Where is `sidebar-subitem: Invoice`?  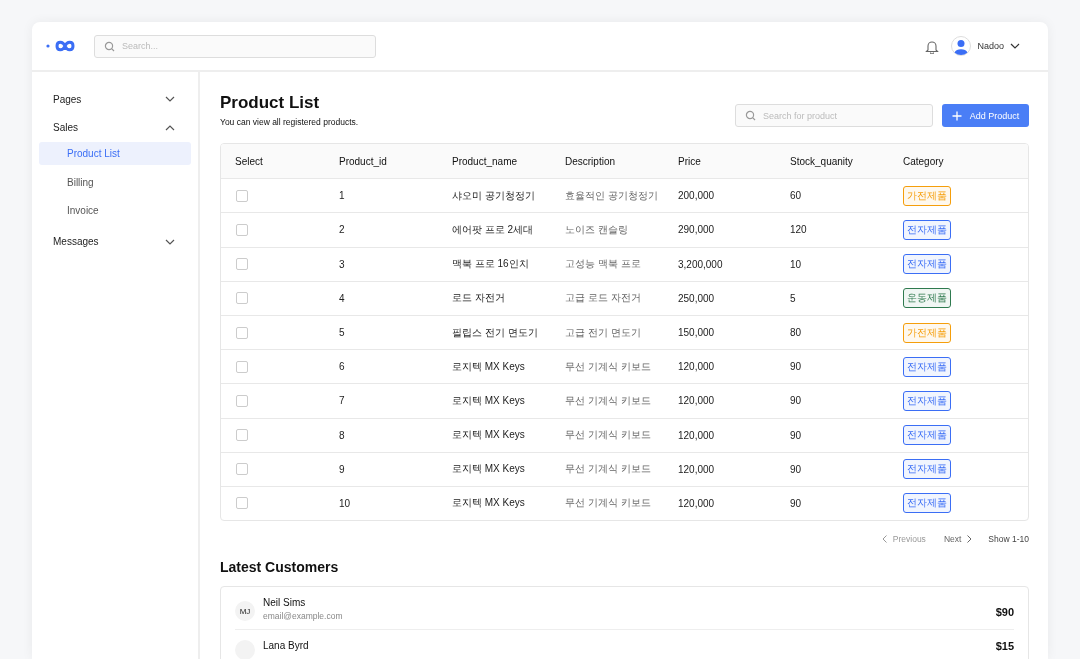 sidebar-subitem: Invoice is located at coordinates (115, 210).